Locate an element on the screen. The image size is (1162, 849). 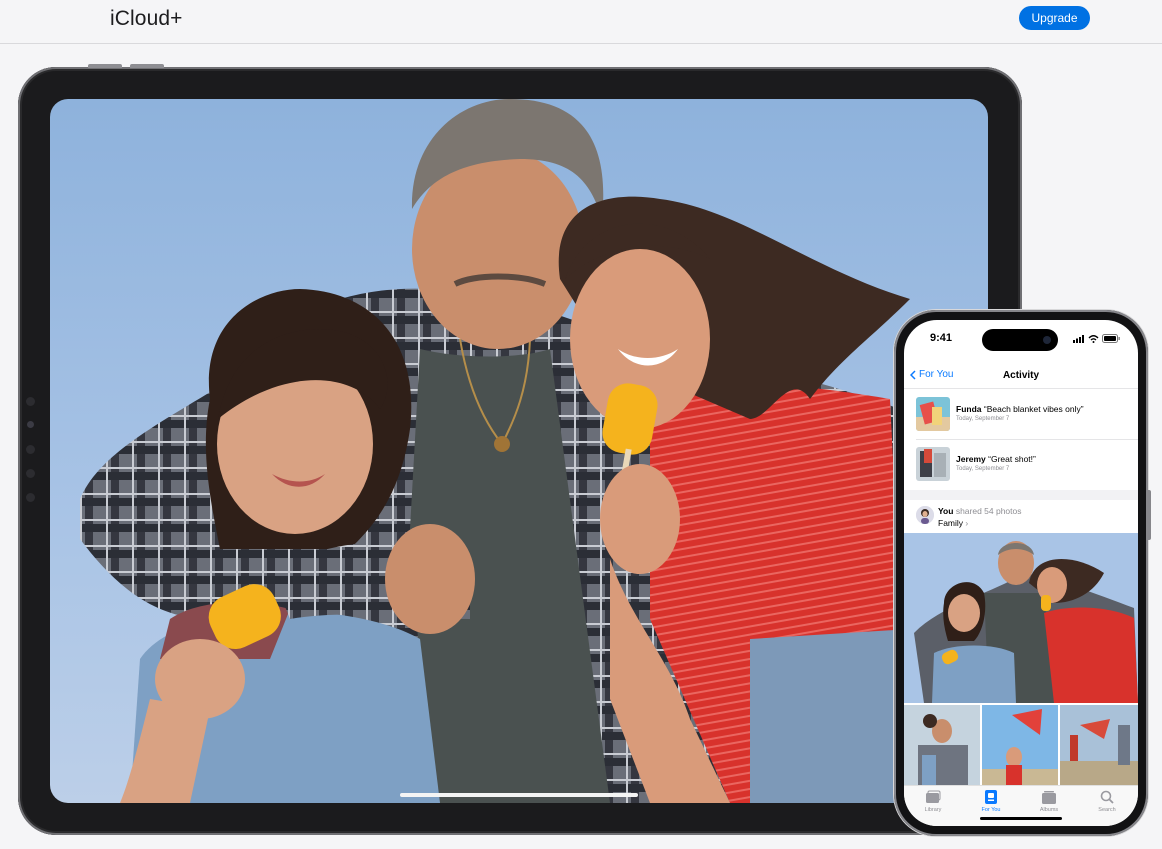
ipad-home-indicator is located at coordinates (519, 795).